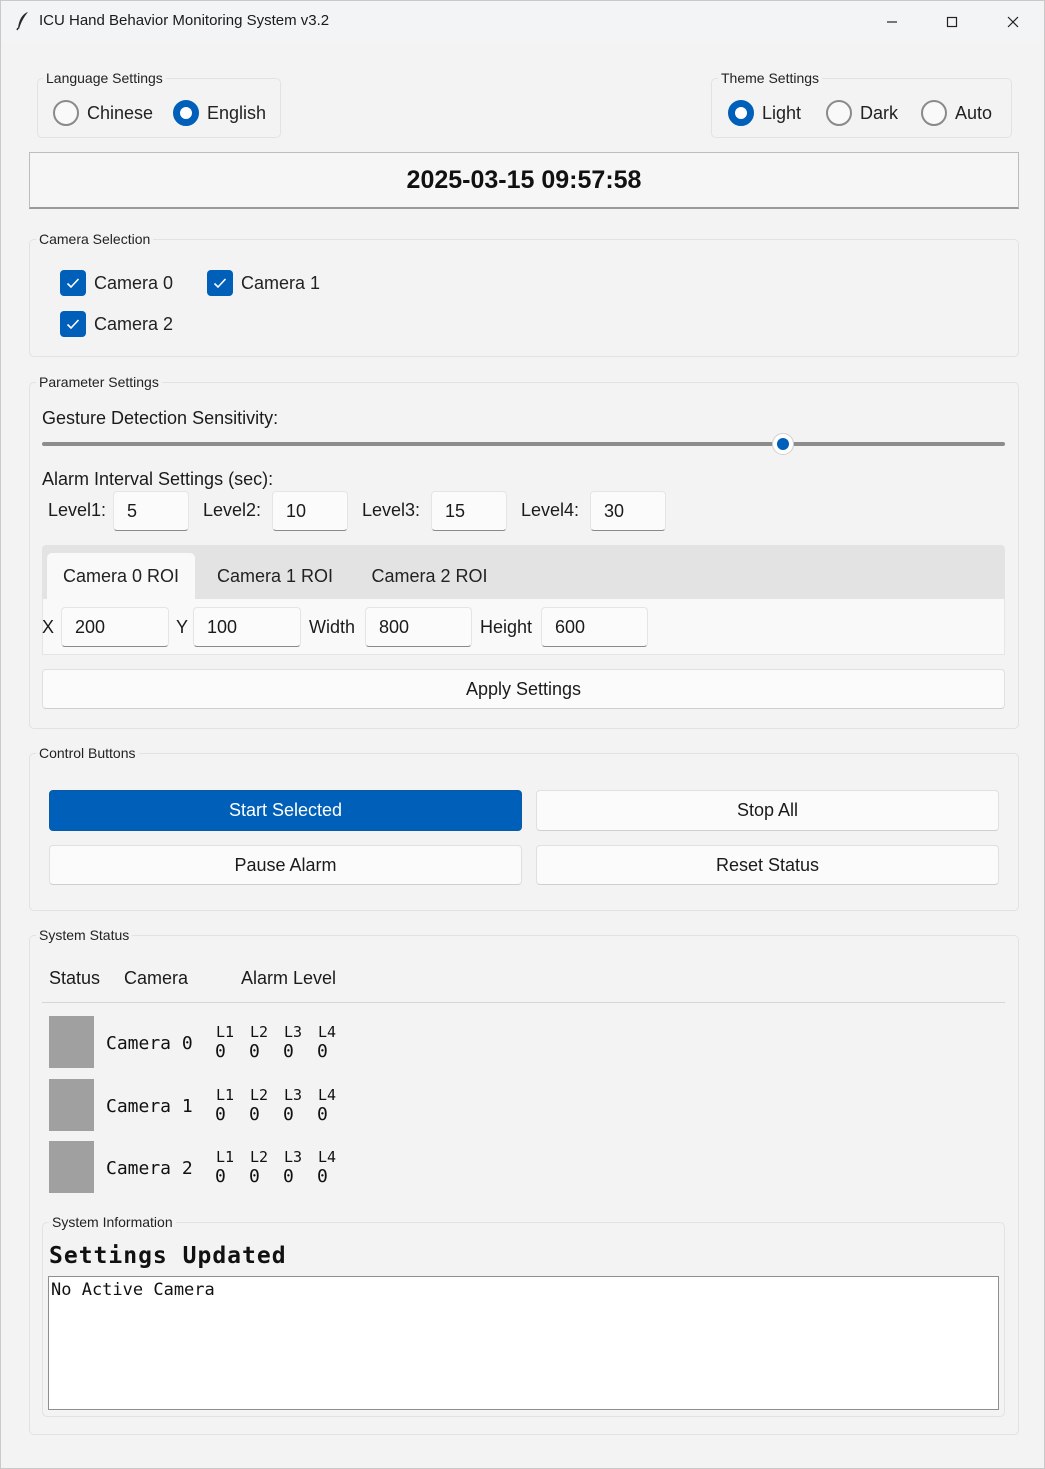 This screenshot has height=1469, width=1045. I want to click on radio-auto: Auto, so click(956, 113).